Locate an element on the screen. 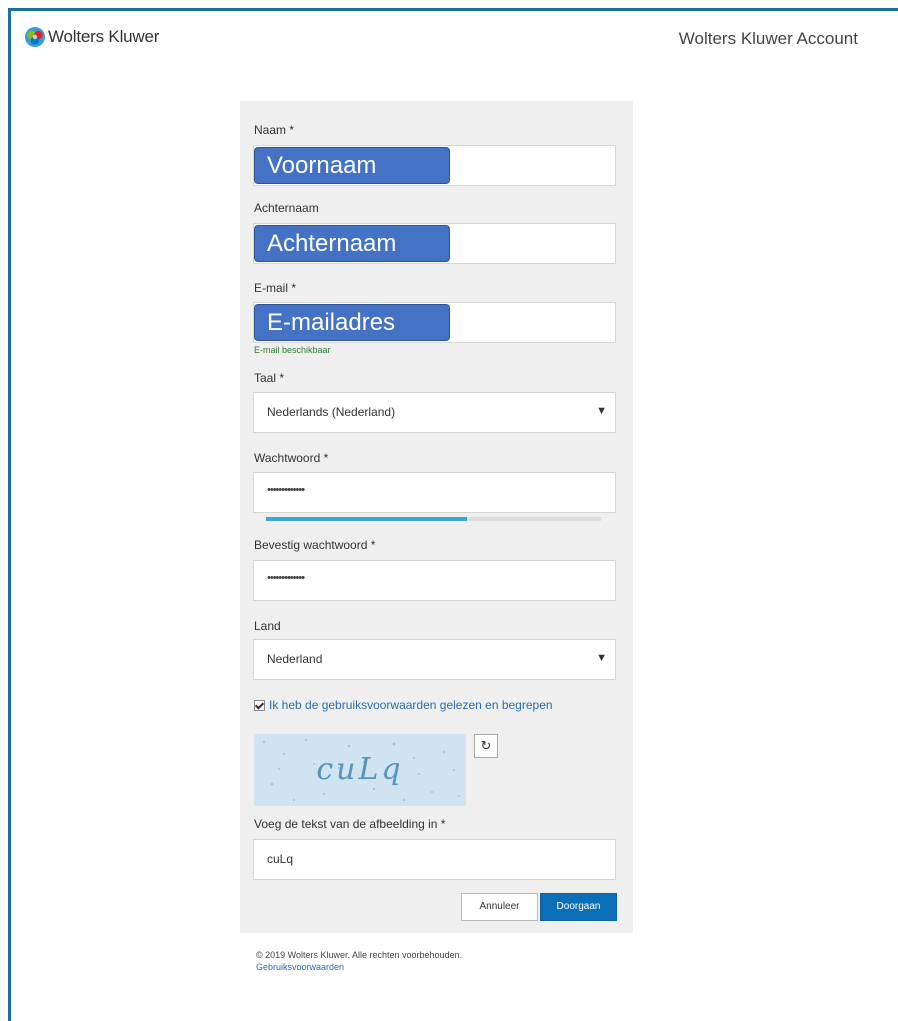 This screenshot has width=898, height=1021. last-name-overlay: Achternaam is located at coordinates (352, 243).